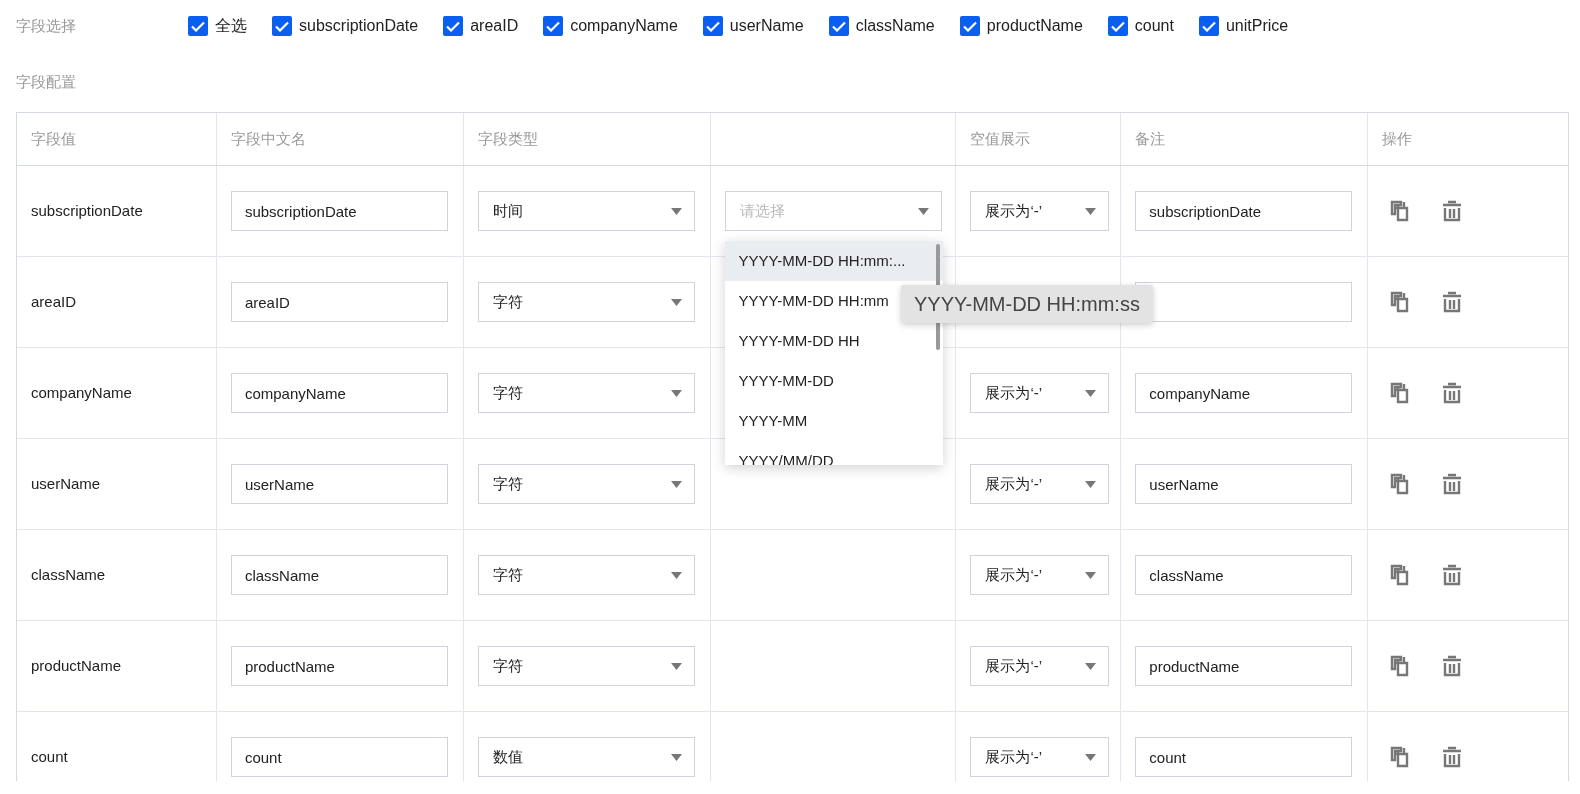 Image resolution: width=1580 pixels, height=794 pixels. I want to click on checkbox-option: productName, so click(1021, 26).